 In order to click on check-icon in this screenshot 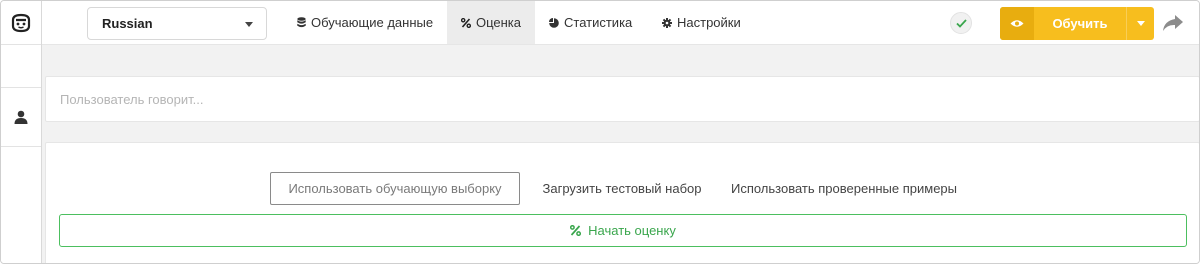, I will do `click(961, 23)`.